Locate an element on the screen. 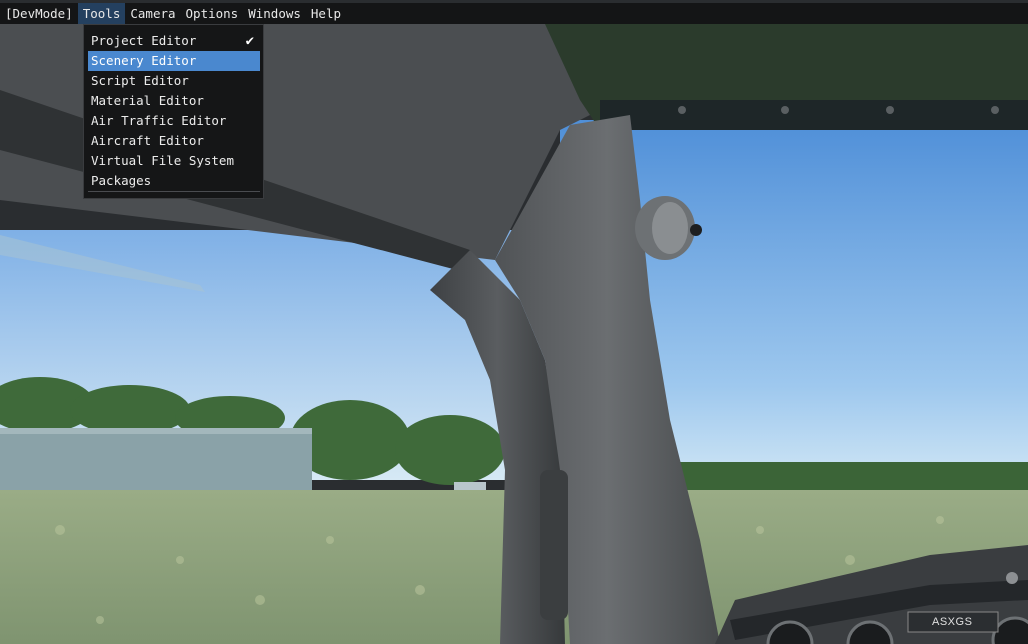 This screenshot has height=644, width=1028. menu-options: Options is located at coordinates (212, 13).